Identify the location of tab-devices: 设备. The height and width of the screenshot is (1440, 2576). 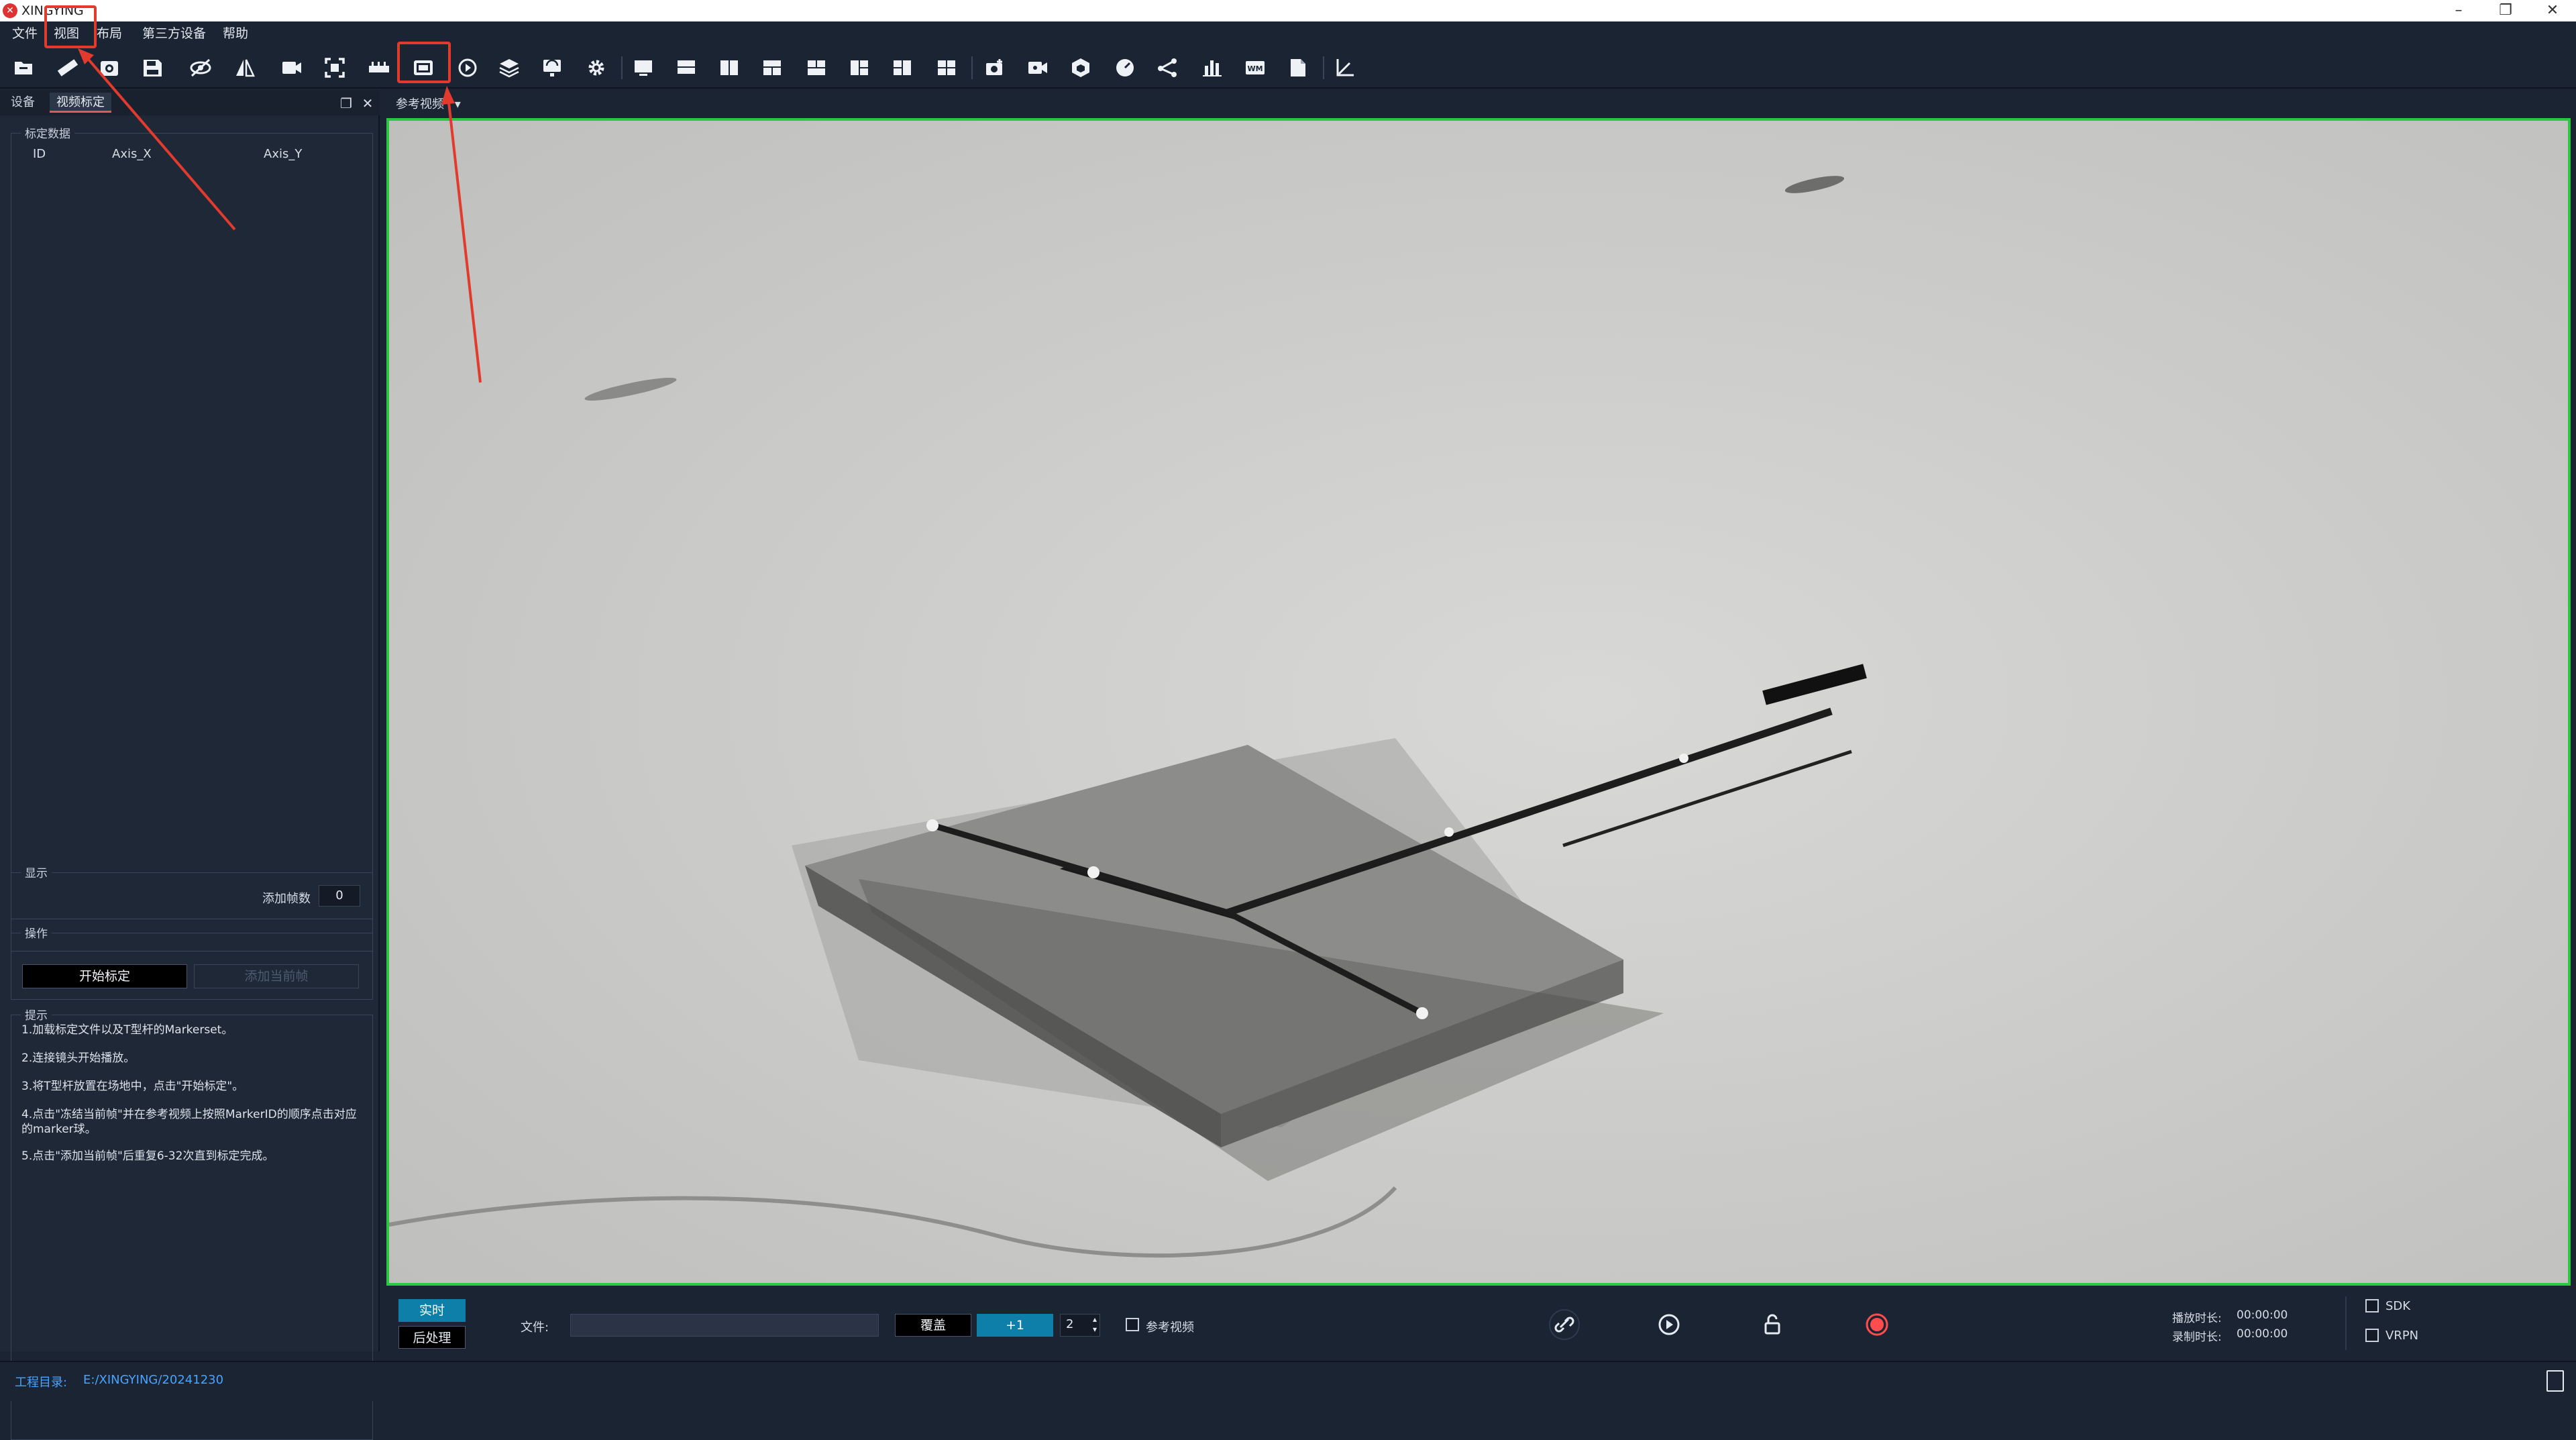
(23, 103).